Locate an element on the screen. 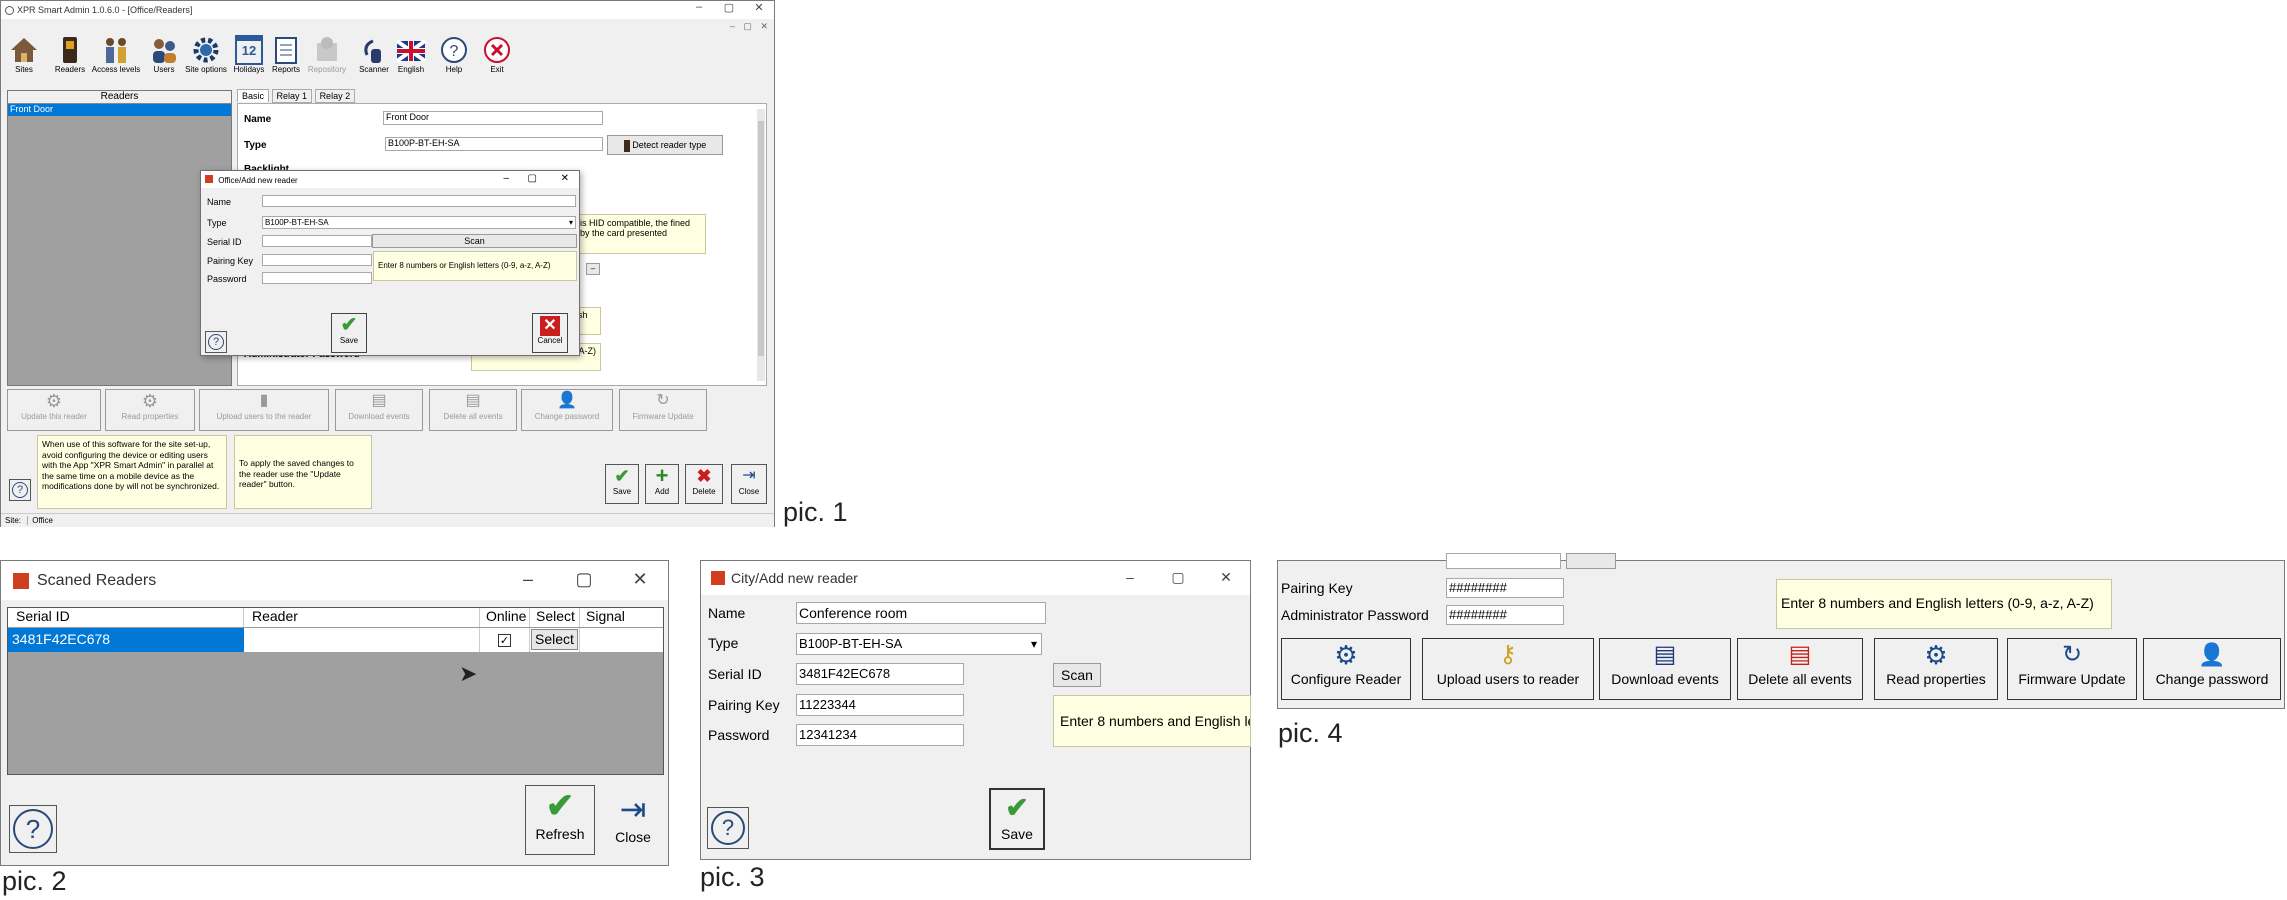  dialog-help-icon: ? is located at coordinates (216, 342).